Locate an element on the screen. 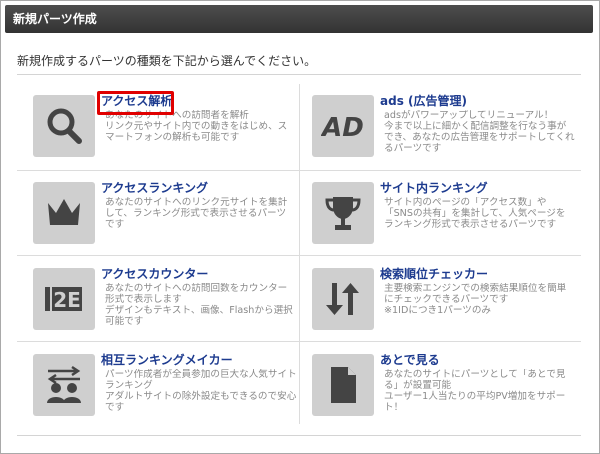 The height and width of the screenshot is (454, 600). part-title: 相互ランキングメイカー is located at coordinates (167, 359).